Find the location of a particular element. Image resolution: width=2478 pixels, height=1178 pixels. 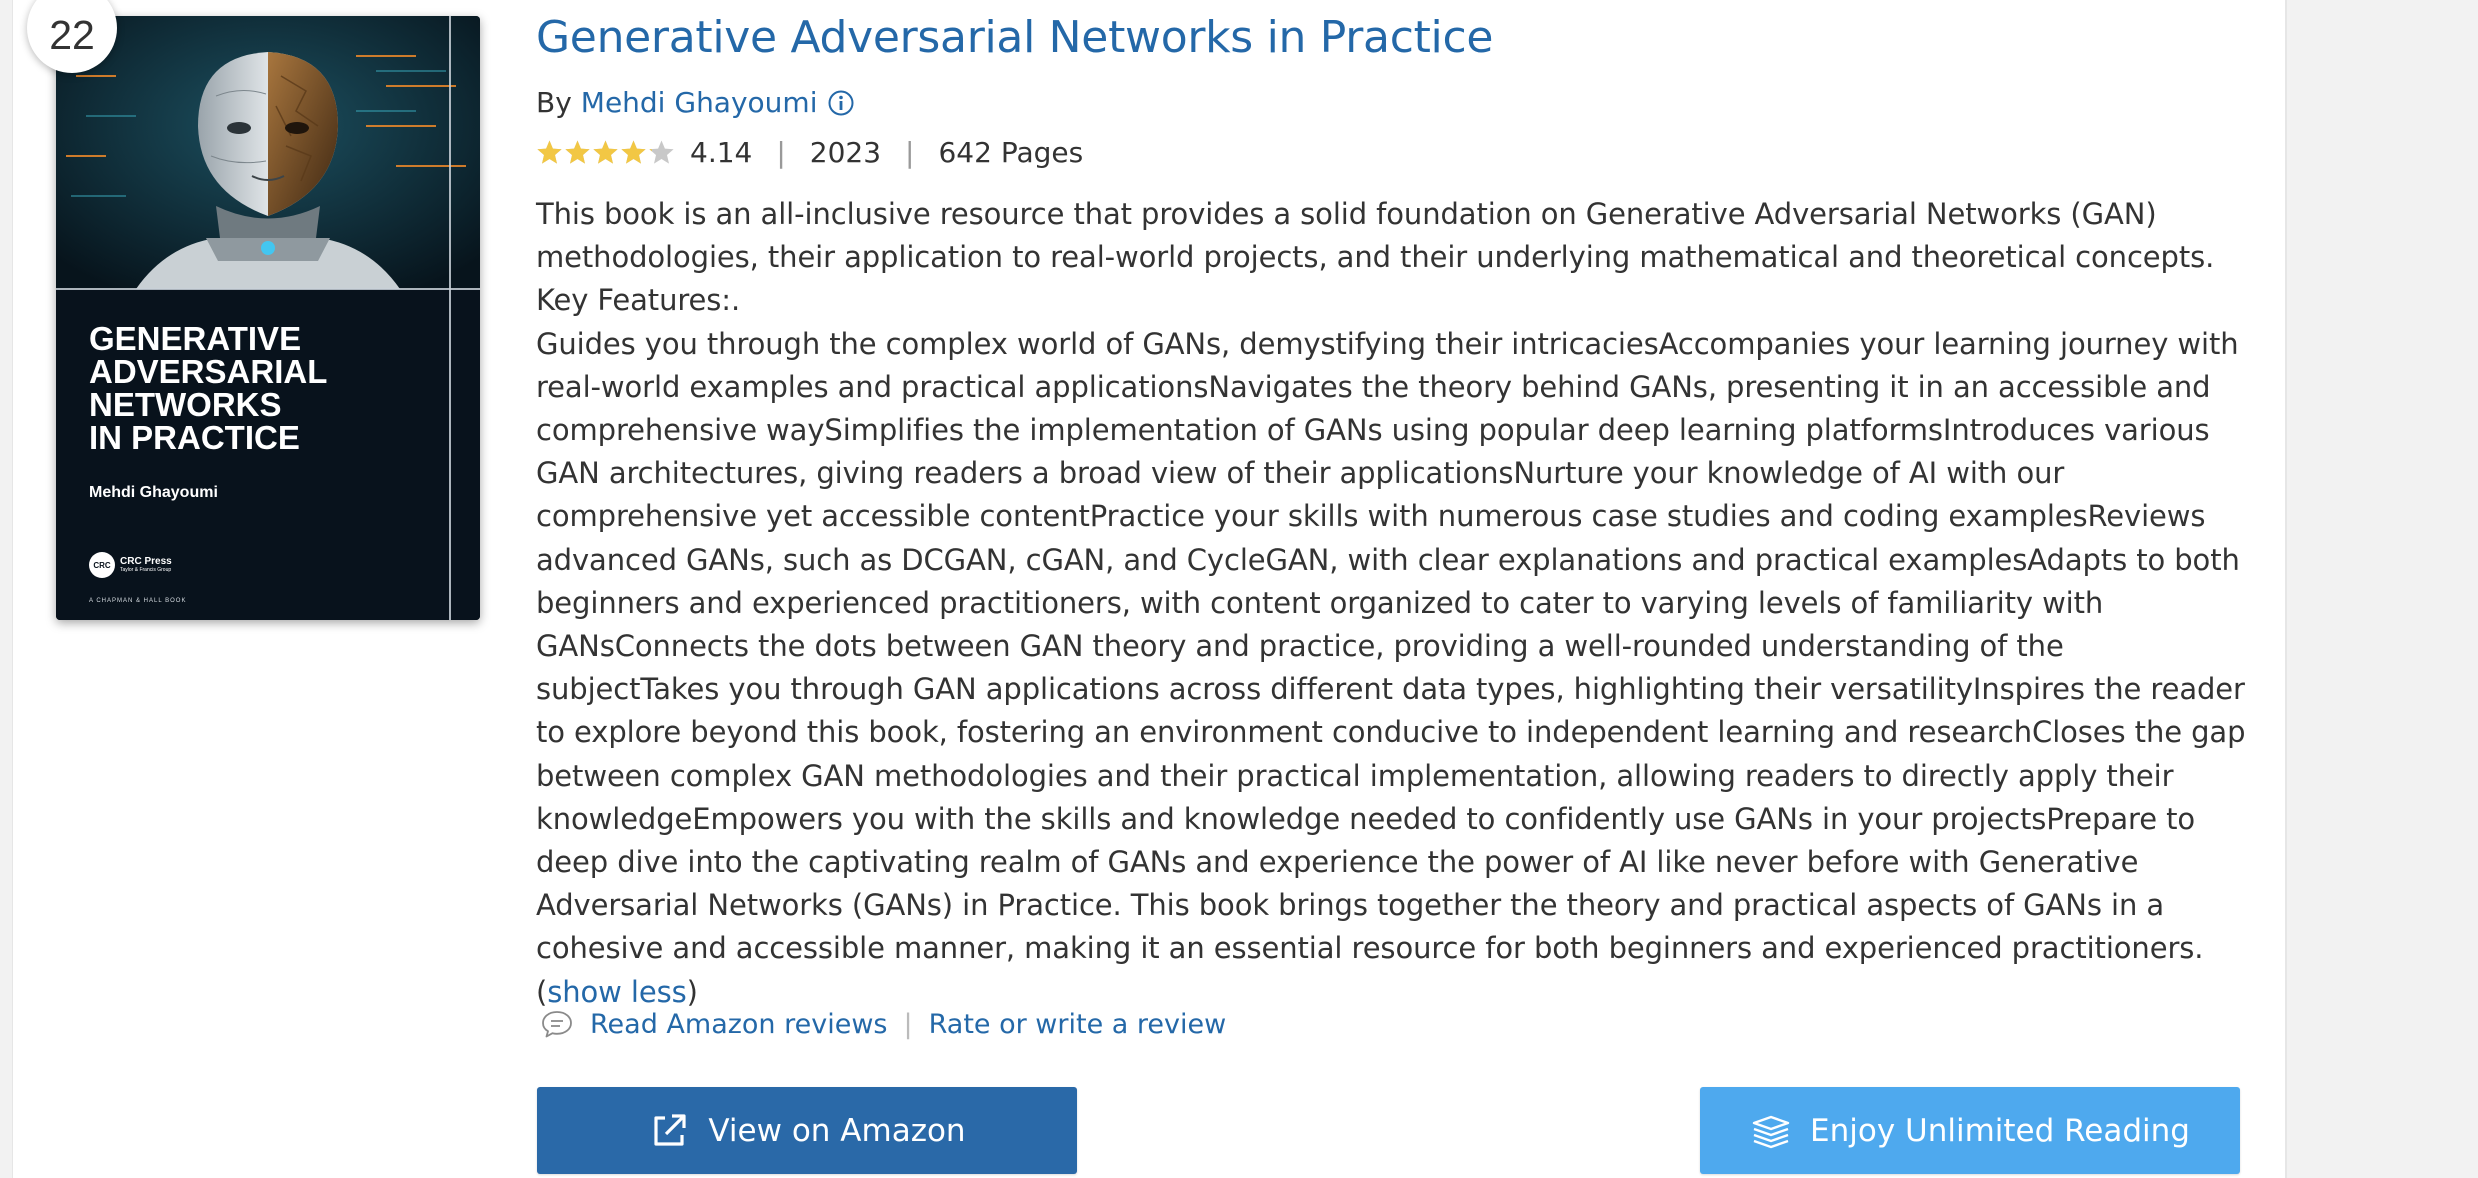

external-link-icon is located at coordinates (670, 1129).